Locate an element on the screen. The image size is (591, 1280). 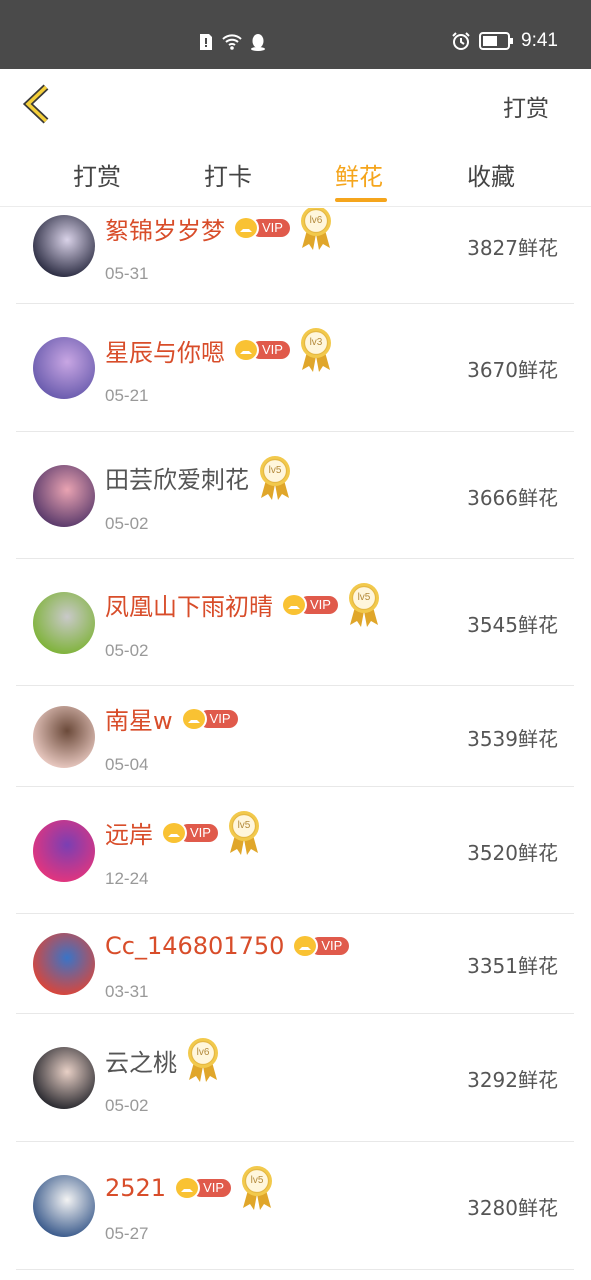
flower-count: 3520鲜花 is located at coordinates (512, 852).